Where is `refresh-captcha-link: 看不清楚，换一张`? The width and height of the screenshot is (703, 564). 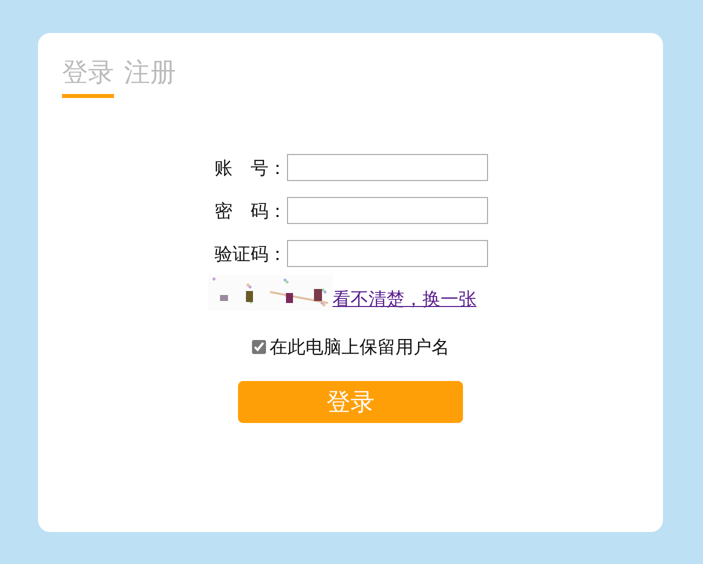
refresh-captcha-link: 看不清楚，换一张 is located at coordinates (404, 299).